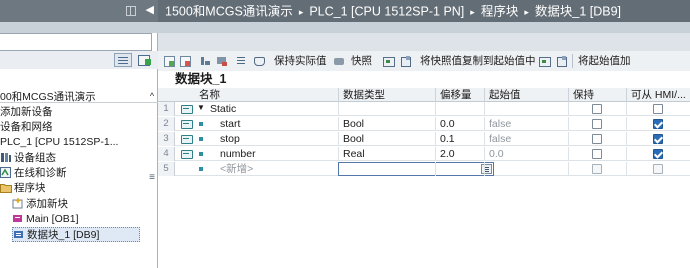 Image resolution: width=690 pixels, height=268 pixels. What do you see at coordinates (72, 173) in the screenshot?
I see `tree-item-online-diagnostics: 在线和诊断` at bounding box center [72, 173].